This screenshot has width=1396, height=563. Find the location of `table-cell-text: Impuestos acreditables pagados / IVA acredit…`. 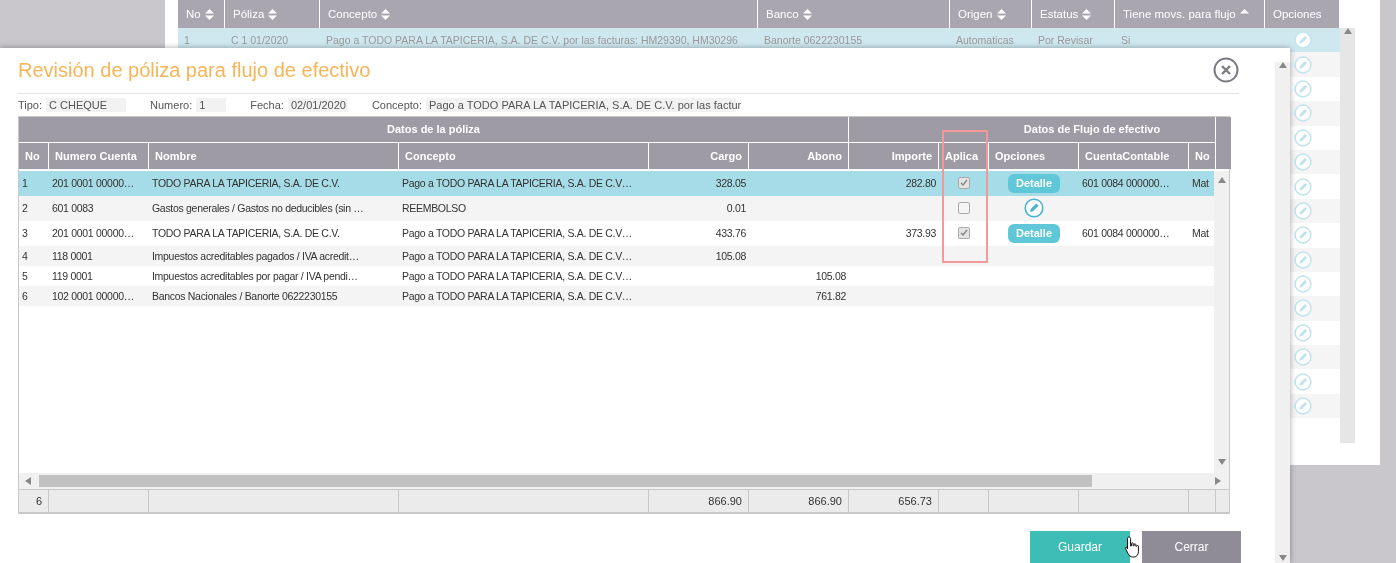

table-cell-text: Impuestos acreditables pagados / IVA acredit… is located at coordinates (255, 256).